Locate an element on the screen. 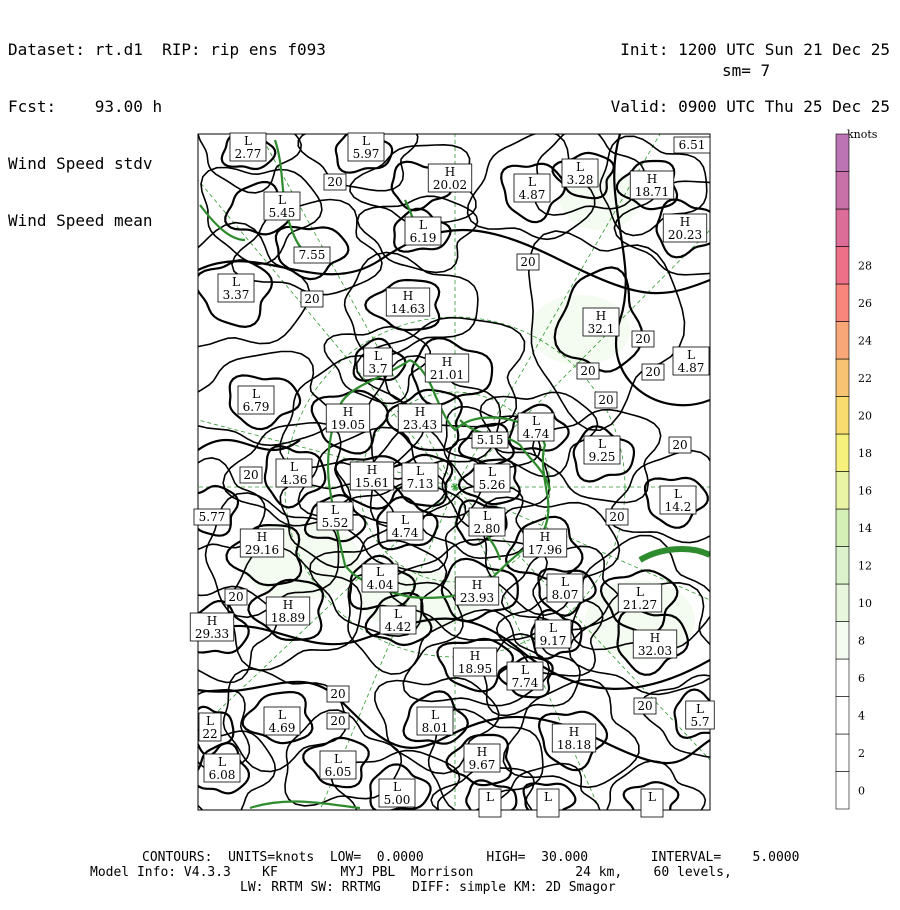  svg-text: 4.36 is located at coordinates (294, 480).